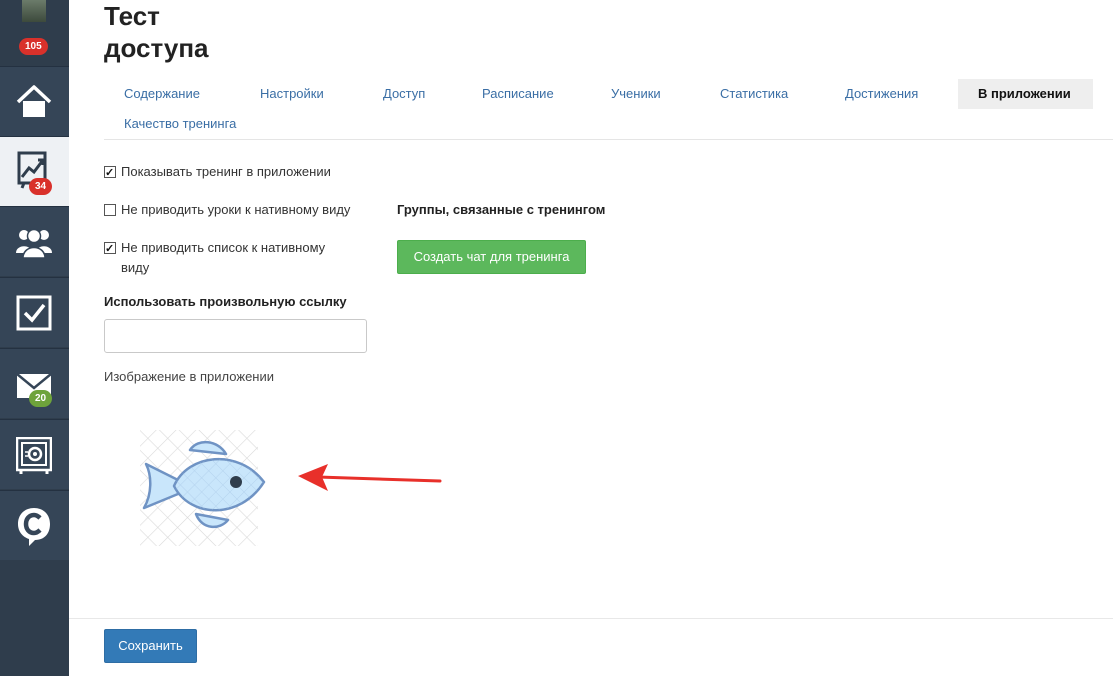  What do you see at coordinates (189, 376) in the screenshot?
I see `app-image-label: Изображение в приложении` at bounding box center [189, 376].